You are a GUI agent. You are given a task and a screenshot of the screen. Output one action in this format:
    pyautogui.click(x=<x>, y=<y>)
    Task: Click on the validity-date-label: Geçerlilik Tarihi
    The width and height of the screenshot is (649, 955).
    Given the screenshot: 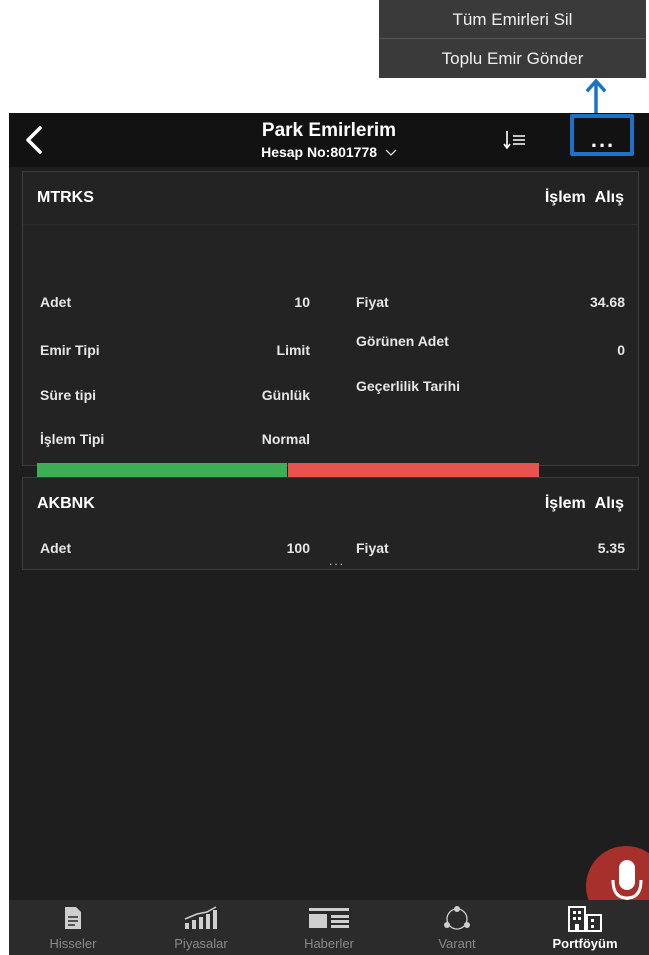 What is the action you would take?
    pyautogui.click(x=408, y=386)
    